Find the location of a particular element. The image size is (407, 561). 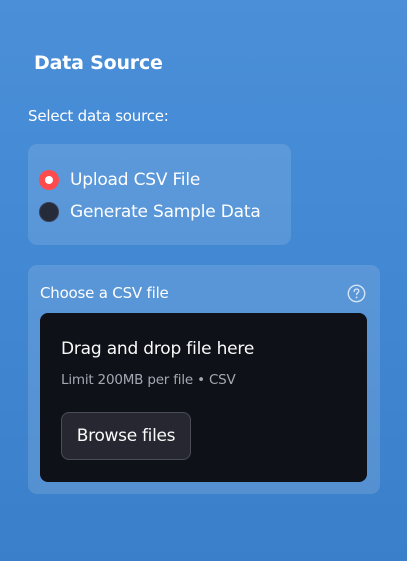

sidebar-heading: Data Source is located at coordinates (98, 63).